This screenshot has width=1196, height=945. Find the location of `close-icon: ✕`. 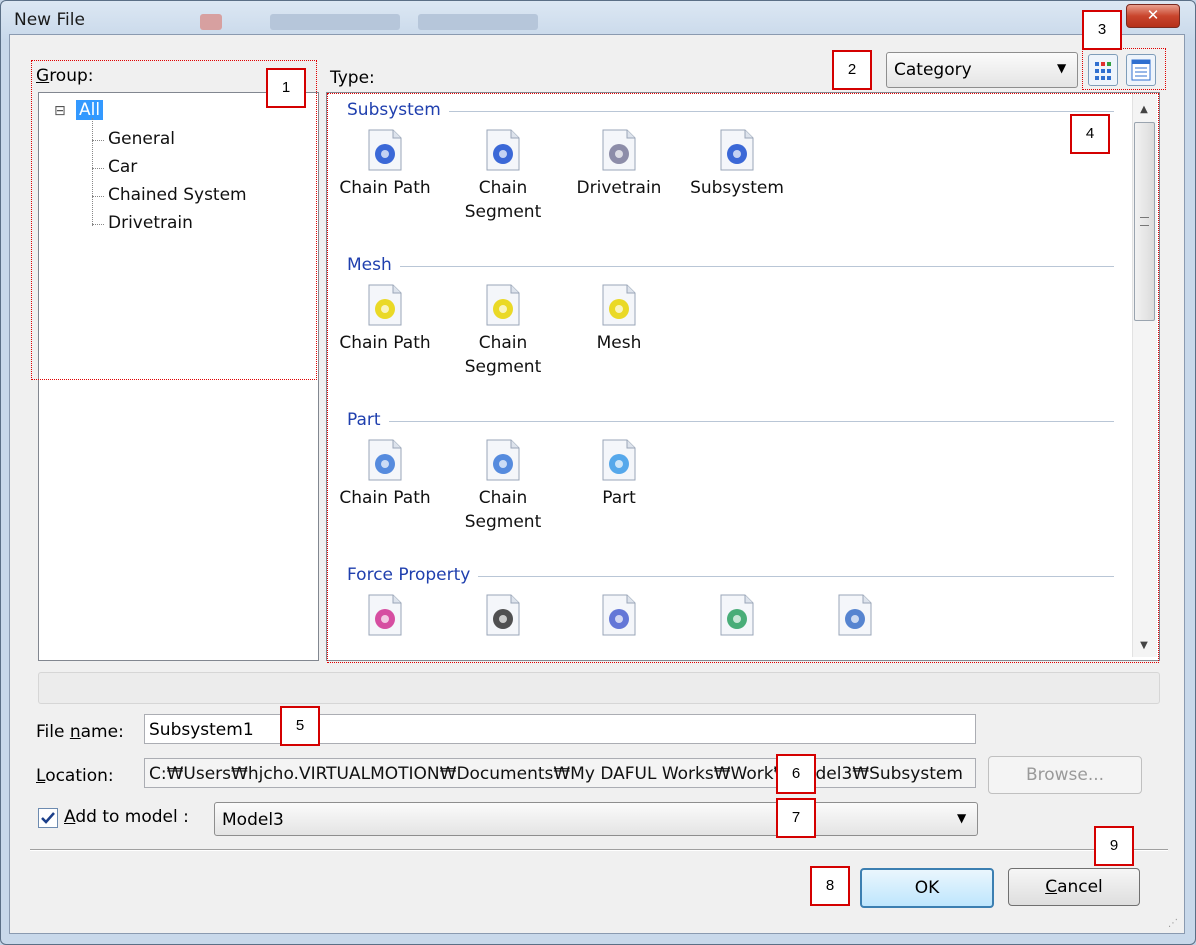

close-icon: ✕ is located at coordinates (1153, 15).